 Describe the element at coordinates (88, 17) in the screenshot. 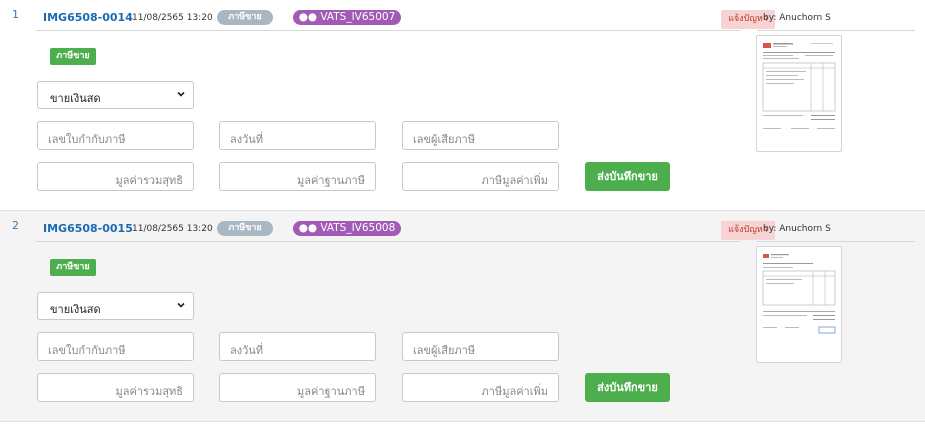

I see `document-id-link: IMG6508-0014` at that location.